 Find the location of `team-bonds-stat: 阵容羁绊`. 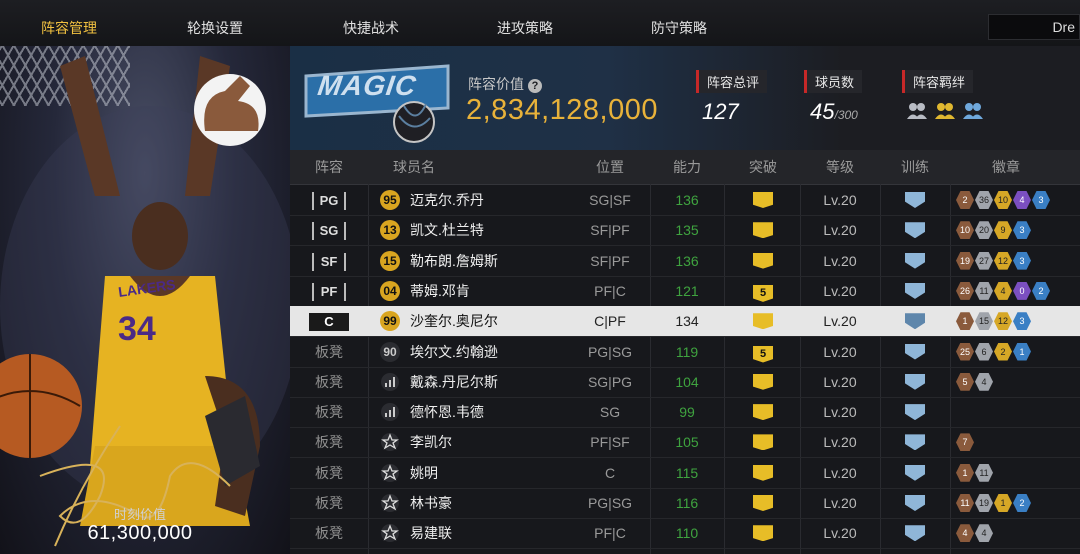

team-bonds-stat: 阵容羁绊 is located at coordinates (943, 95).